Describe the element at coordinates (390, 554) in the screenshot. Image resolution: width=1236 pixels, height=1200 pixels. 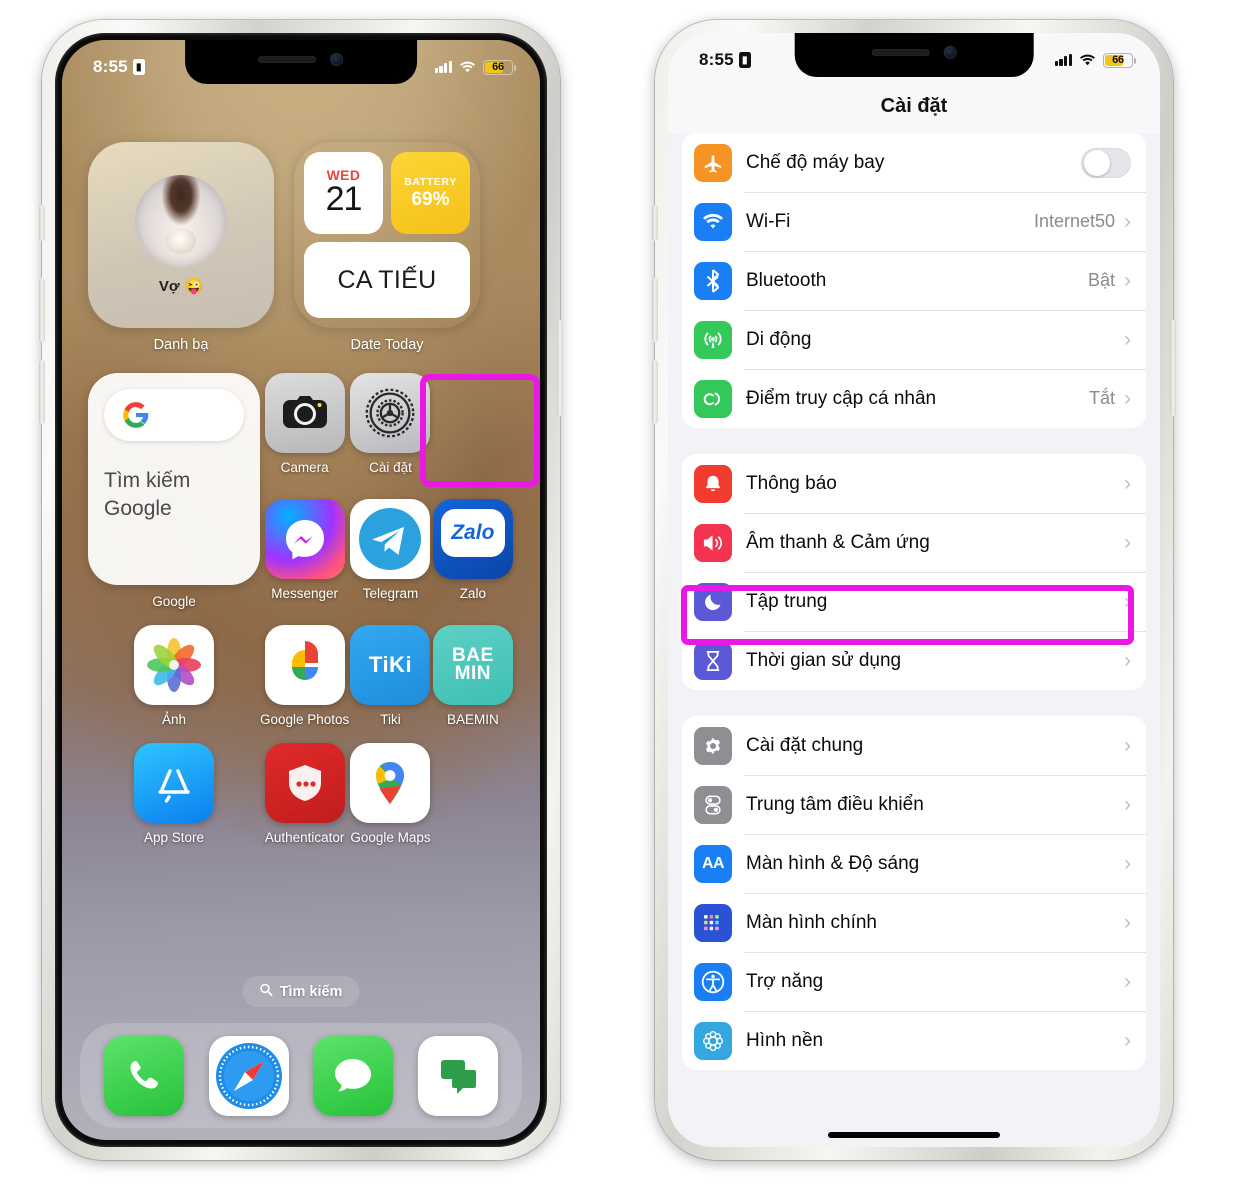
I see `app-telegram: Telegram` at that location.